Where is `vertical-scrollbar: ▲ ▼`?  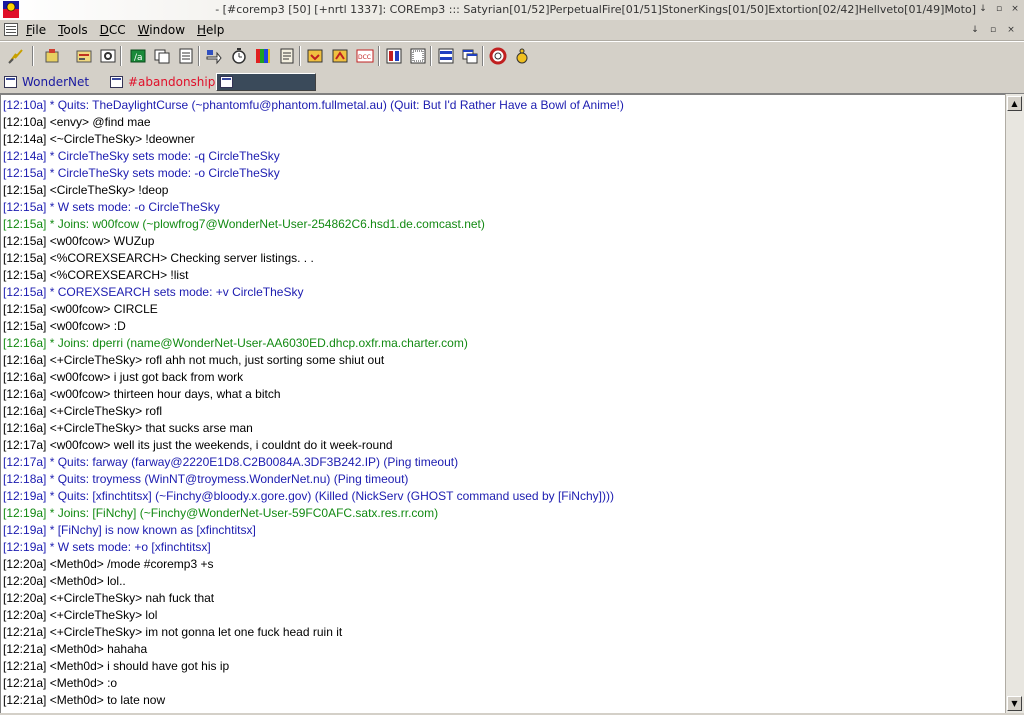
vertical-scrollbar: ▲ ▼ is located at coordinates (1014, 403).